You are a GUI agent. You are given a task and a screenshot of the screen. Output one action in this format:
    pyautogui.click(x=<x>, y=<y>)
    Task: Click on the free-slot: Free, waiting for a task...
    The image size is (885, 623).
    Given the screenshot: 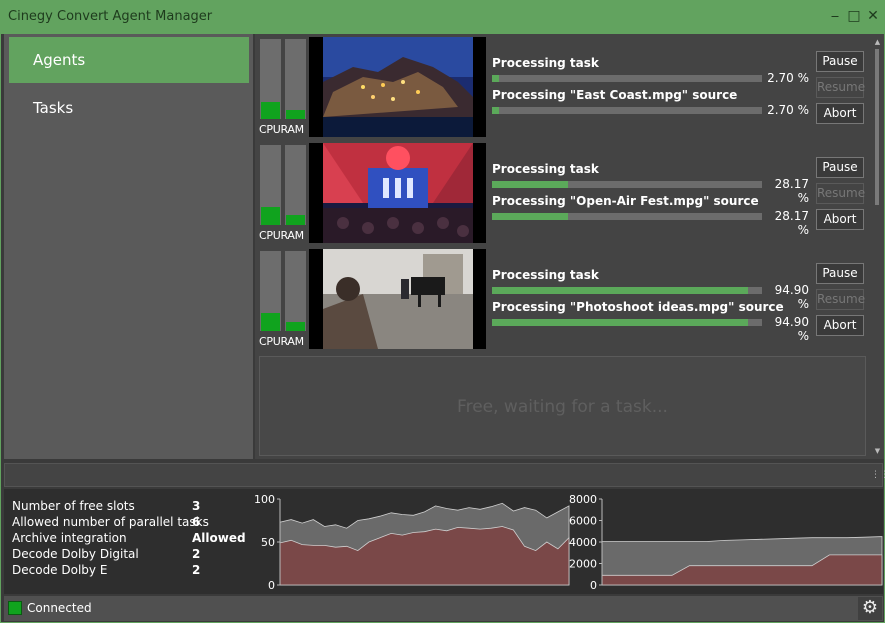 What is the action you would take?
    pyautogui.click(x=562, y=406)
    